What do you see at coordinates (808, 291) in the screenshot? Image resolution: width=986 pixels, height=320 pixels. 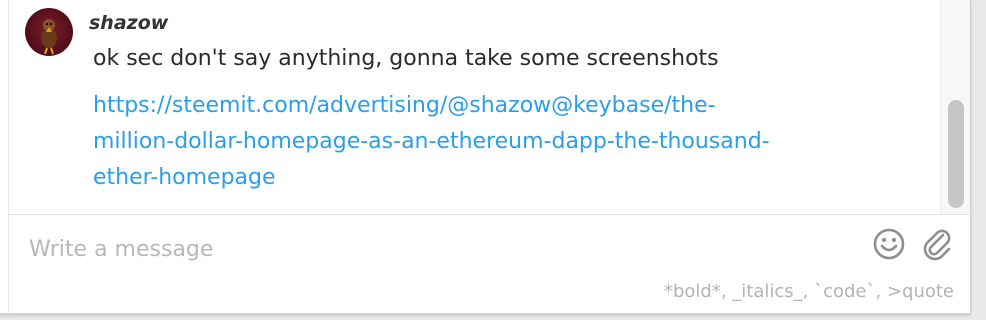 I see `format-hint: *bold*, _italics_, `code`, >quote` at bounding box center [808, 291].